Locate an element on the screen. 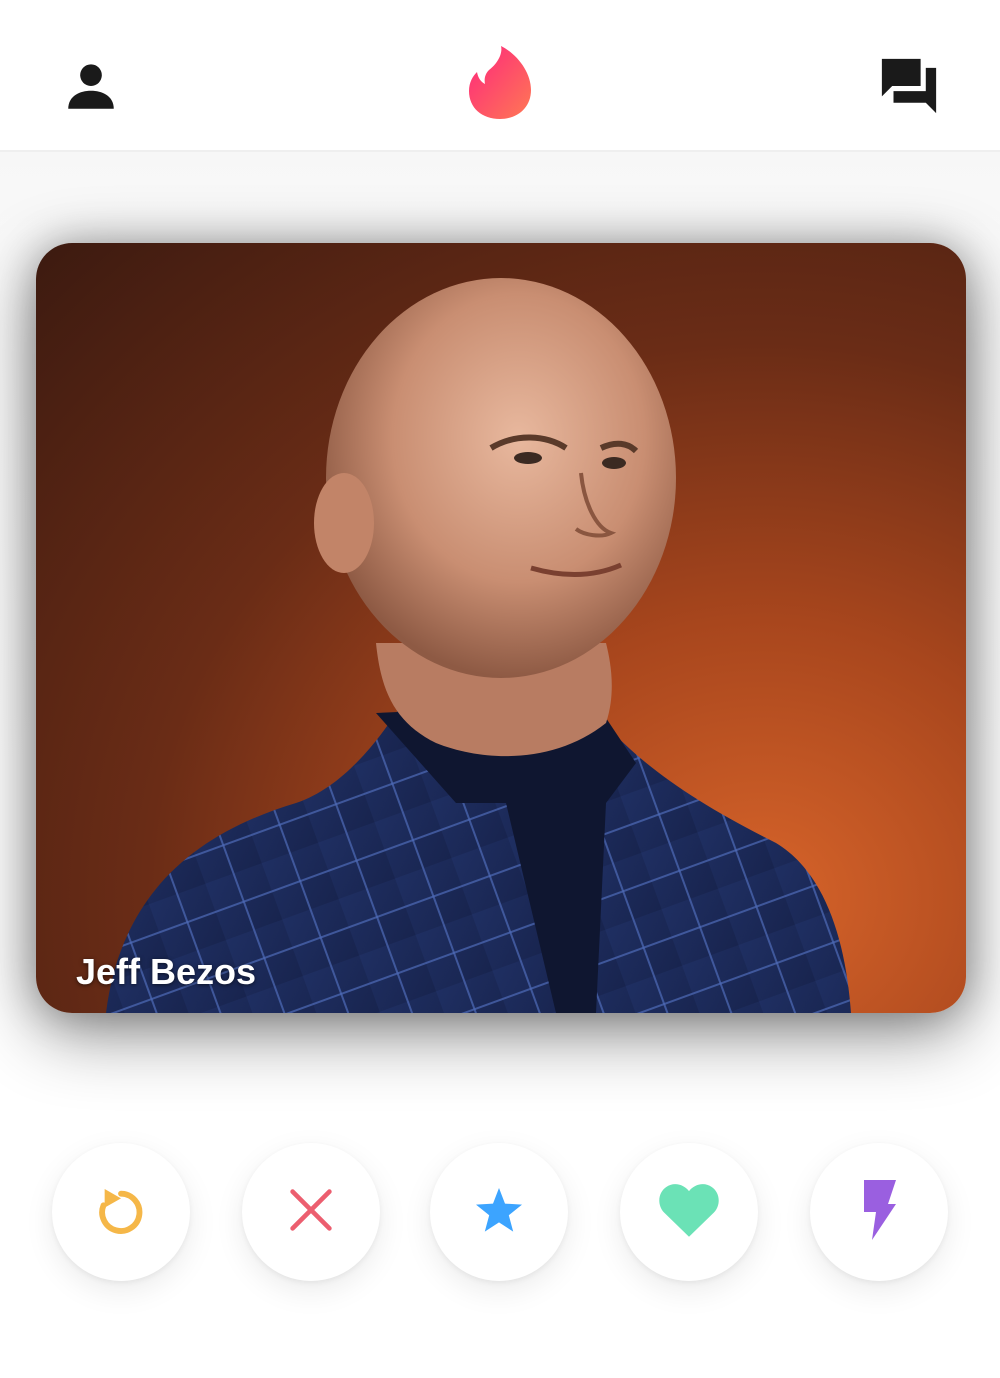  super-like-button is located at coordinates (499, 1212).